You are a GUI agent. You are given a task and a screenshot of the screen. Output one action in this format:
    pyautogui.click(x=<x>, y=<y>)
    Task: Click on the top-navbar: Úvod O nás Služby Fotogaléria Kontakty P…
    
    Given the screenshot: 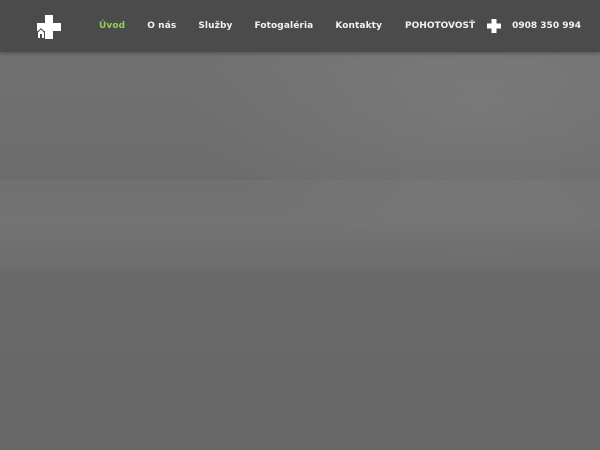 What is the action you would take?
    pyautogui.click(x=300, y=26)
    